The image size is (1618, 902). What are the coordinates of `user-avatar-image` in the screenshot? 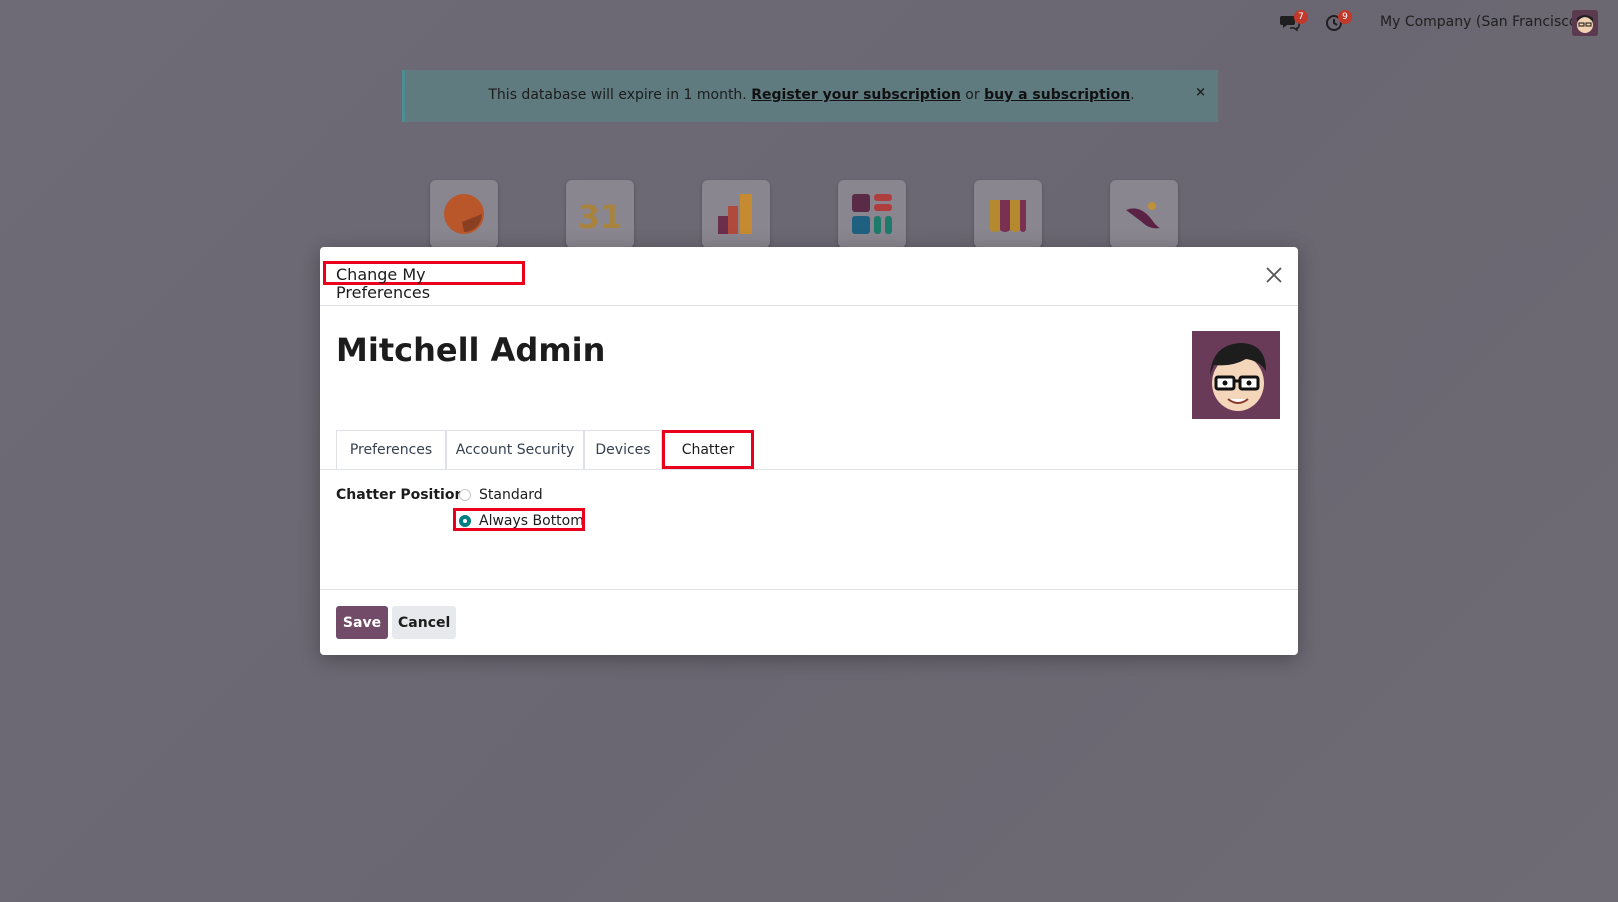 It's located at (1236, 375).